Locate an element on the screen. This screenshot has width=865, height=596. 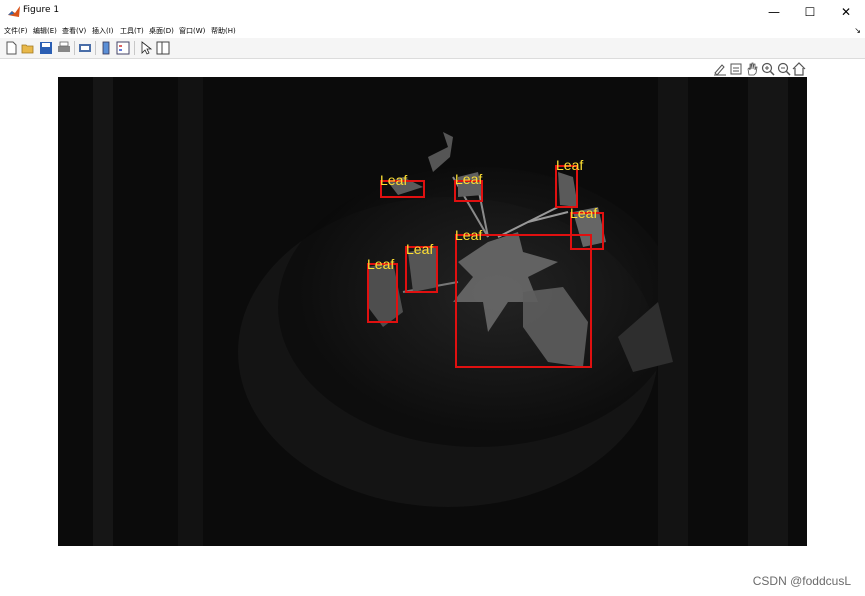
save-icon is located at coordinates (46, 48).